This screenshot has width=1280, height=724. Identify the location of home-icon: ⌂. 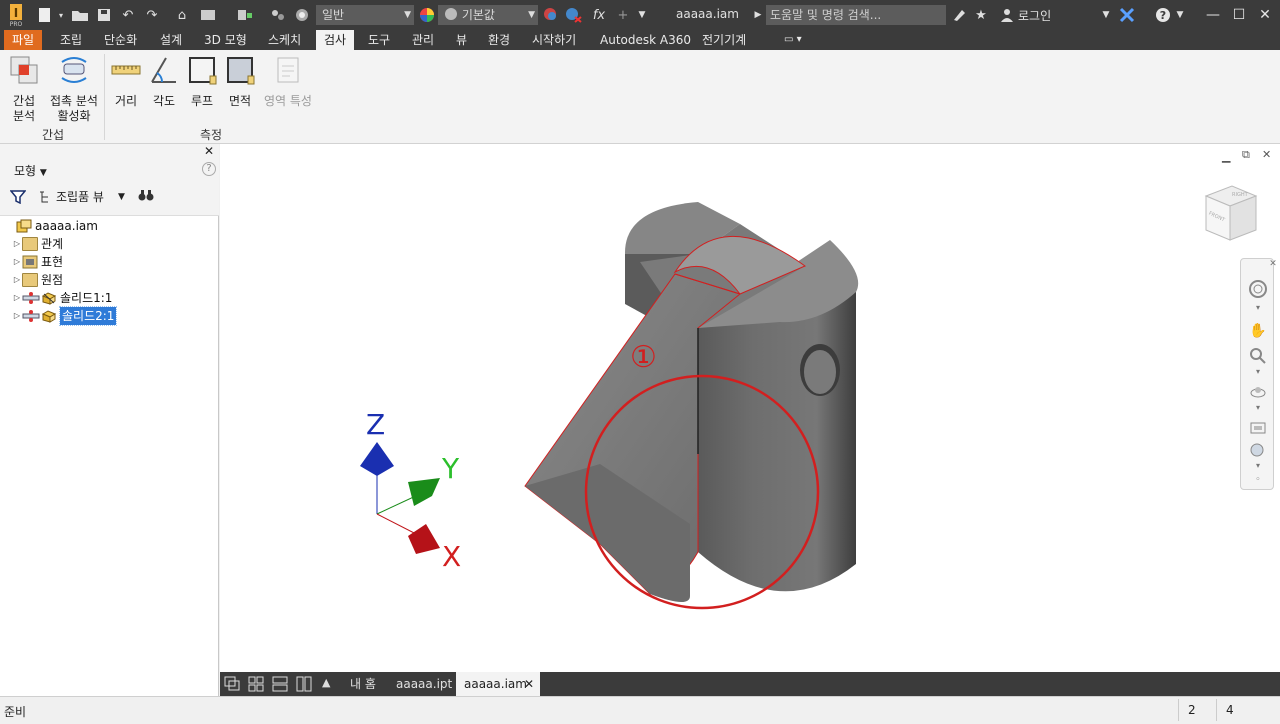
(182, 15).